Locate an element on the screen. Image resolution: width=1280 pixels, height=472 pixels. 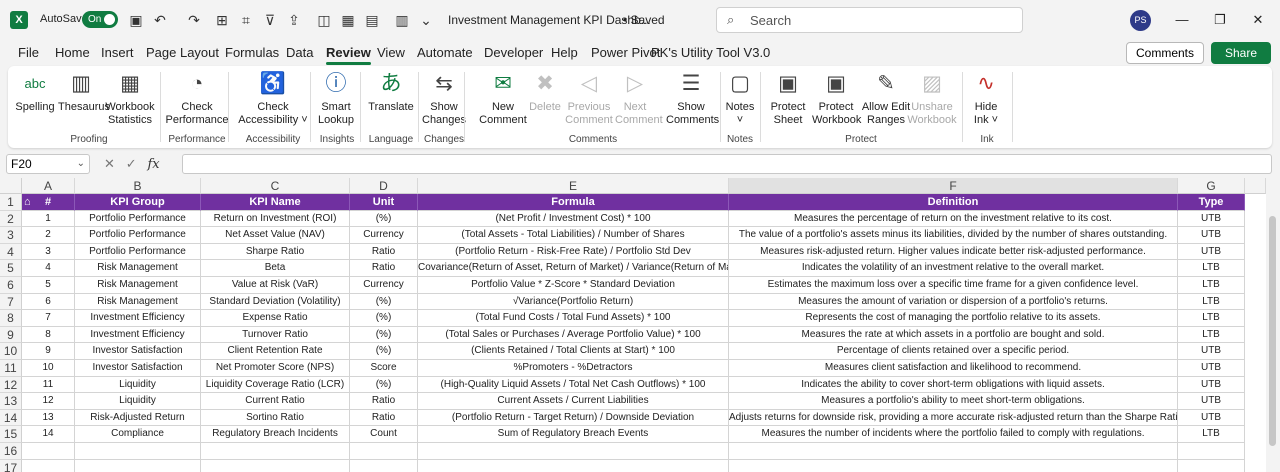
close-icon: ✕ is located at coordinates (1258, 20).